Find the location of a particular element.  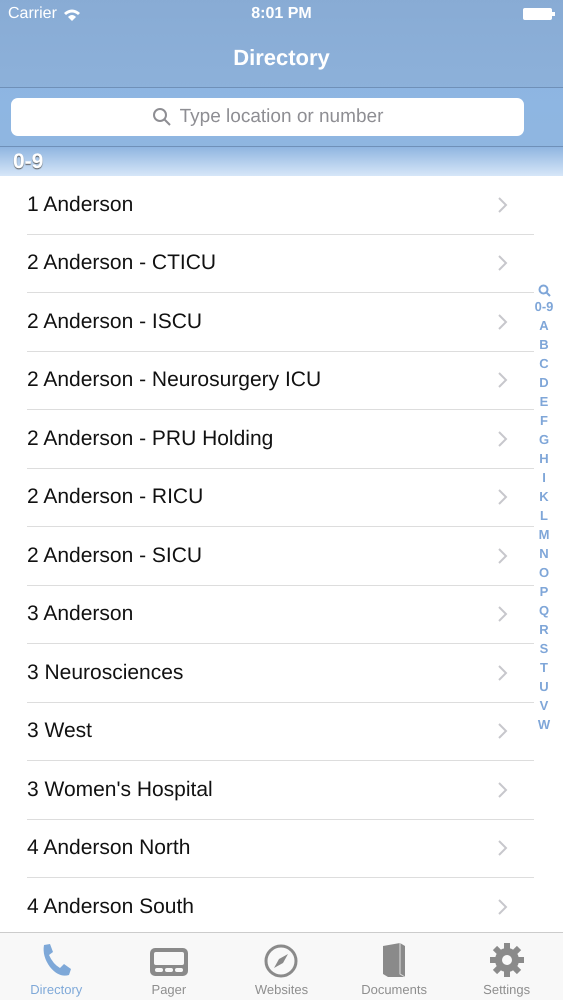

index-letter: W is located at coordinates (544, 724).